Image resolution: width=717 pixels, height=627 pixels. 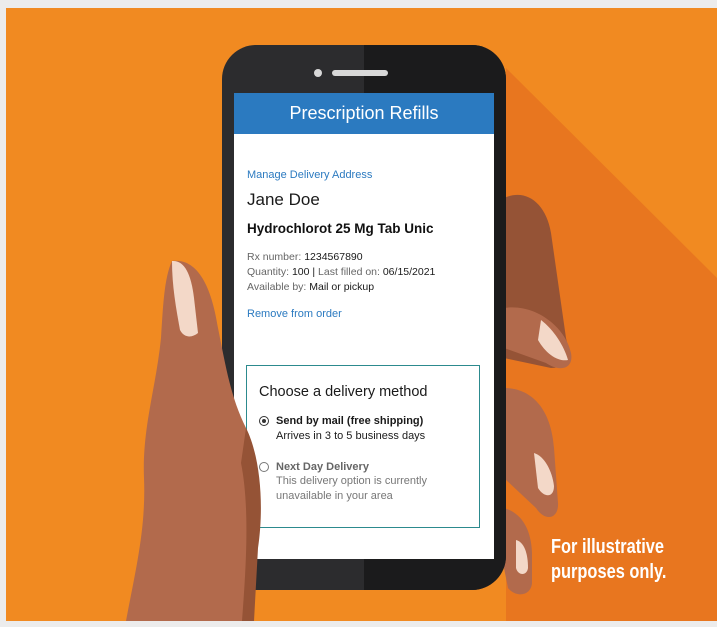 What do you see at coordinates (608, 547) in the screenshot?
I see `disclaimer-line-1: For illustrative` at bounding box center [608, 547].